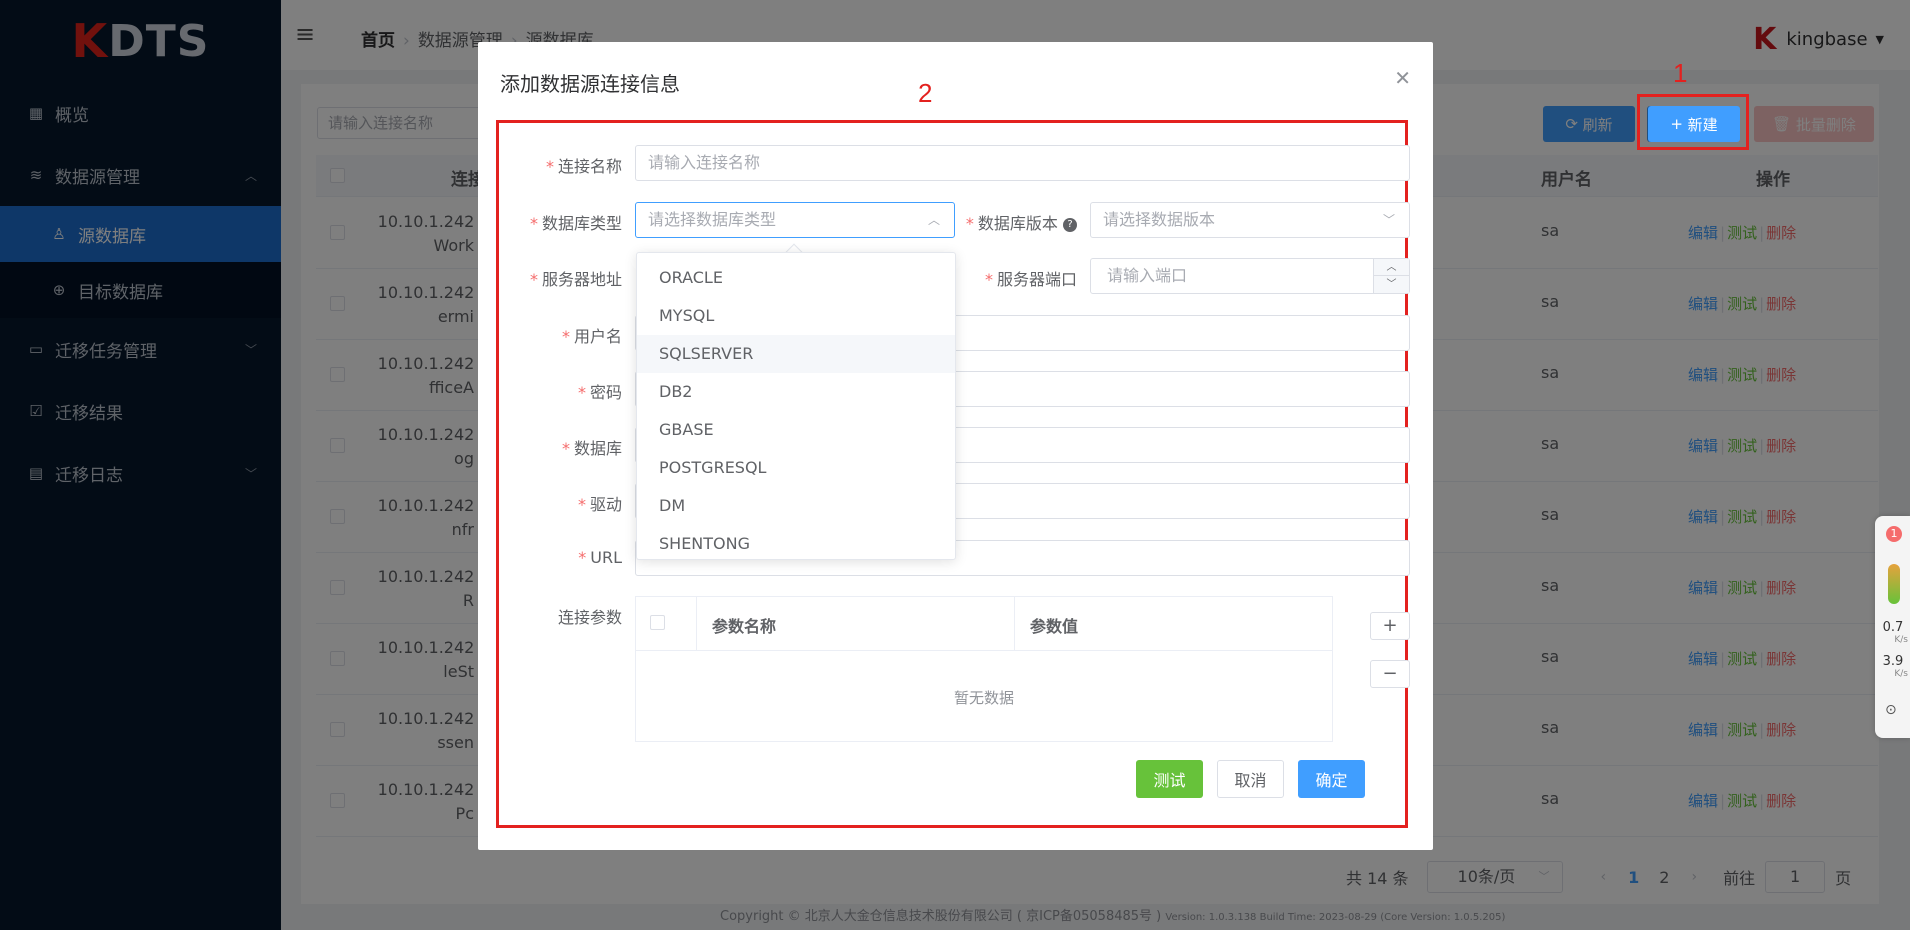  I want to click on conn-name-input: 请输入连接名称, so click(1022, 163).